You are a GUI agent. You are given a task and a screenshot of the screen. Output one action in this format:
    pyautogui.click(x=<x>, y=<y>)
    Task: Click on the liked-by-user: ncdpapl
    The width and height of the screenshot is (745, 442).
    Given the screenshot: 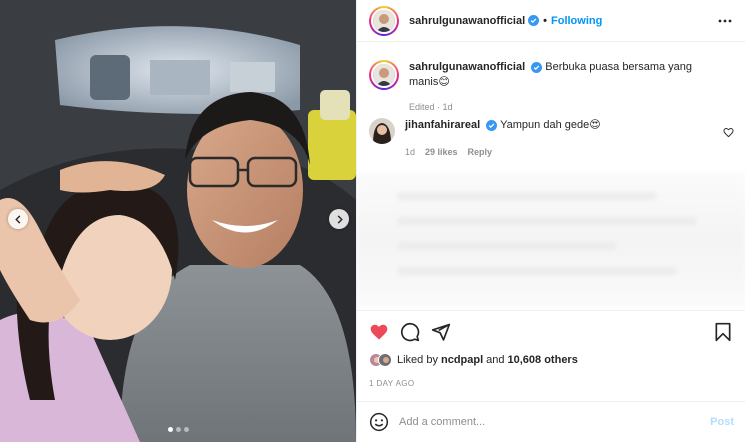 What is the action you would take?
    pyautogui.click(x=462, y=360)
    